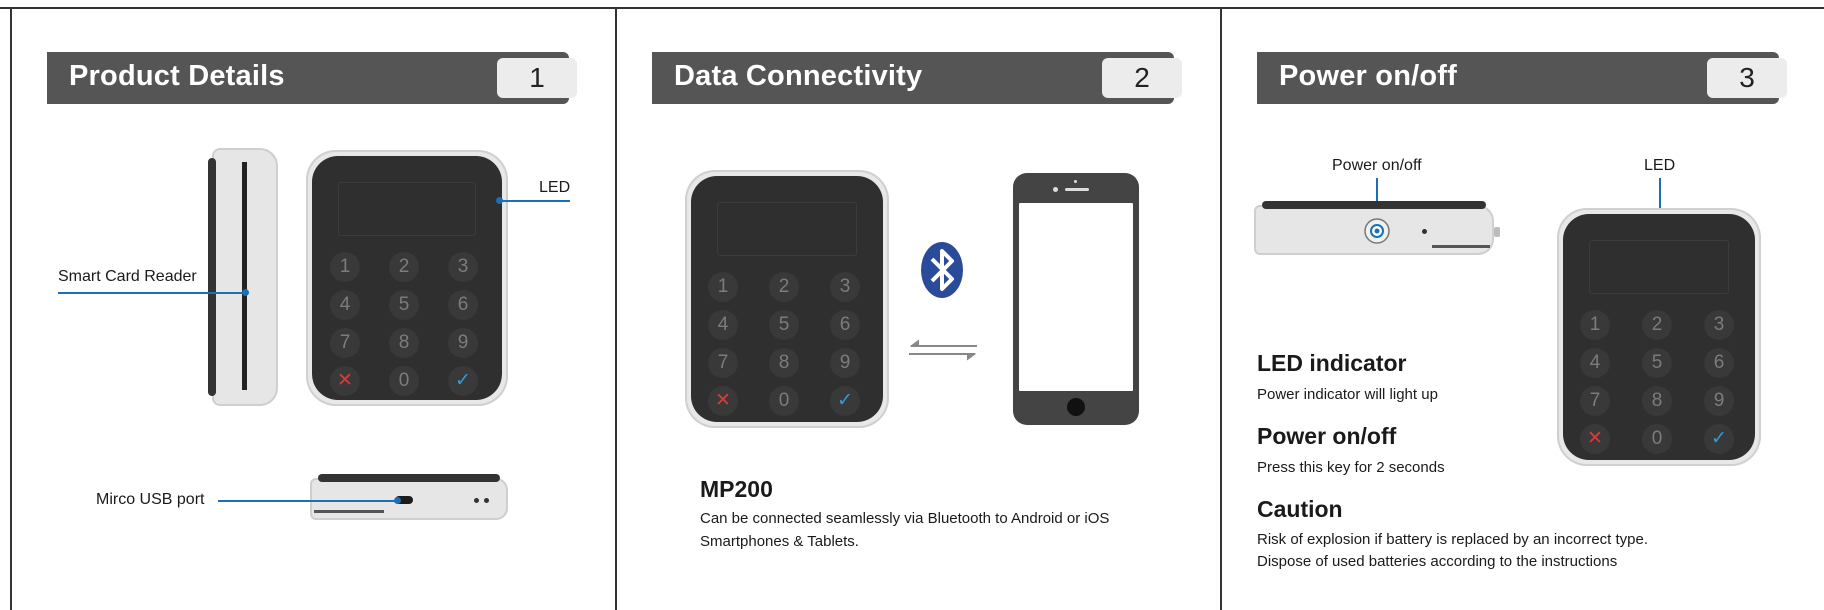  What do you see at coordinates (1142, 78) in the screenshot?
I see `panel-number: 2` at bounding box center [1142, 78].